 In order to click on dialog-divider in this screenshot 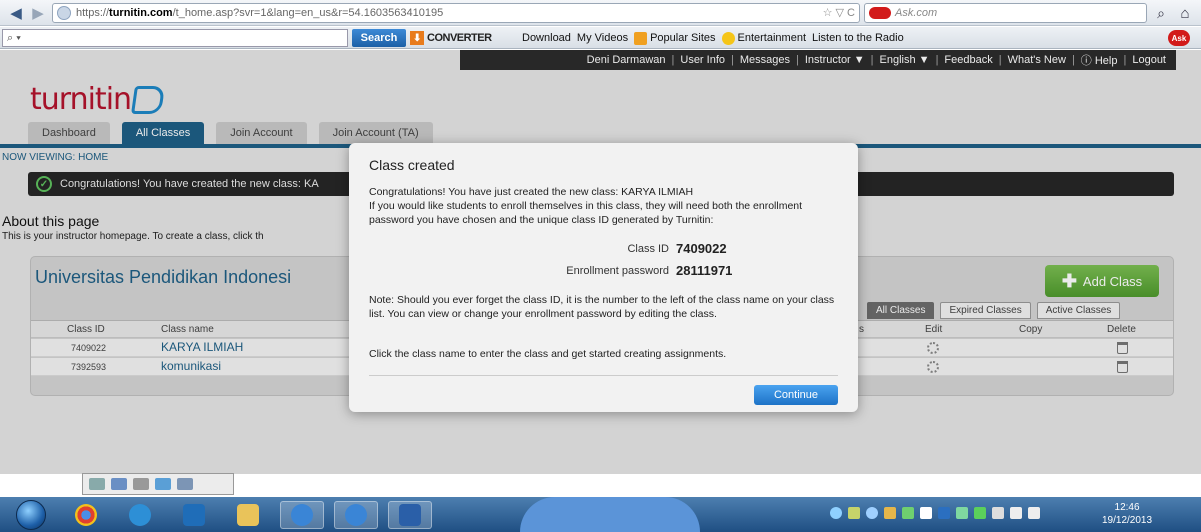, I will do `click(603, 375)`.